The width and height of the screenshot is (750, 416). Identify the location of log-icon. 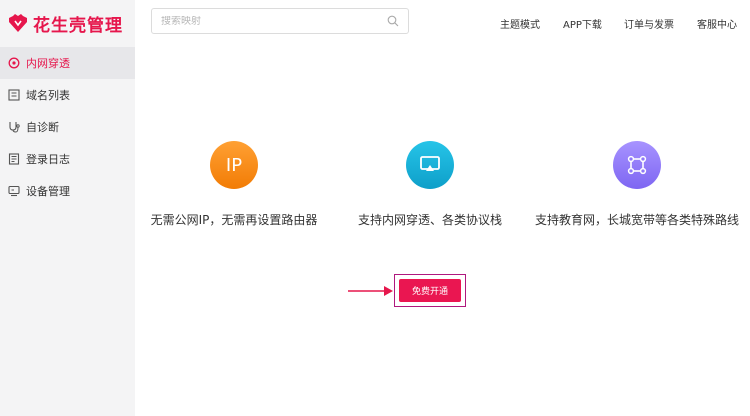
(14, 159).